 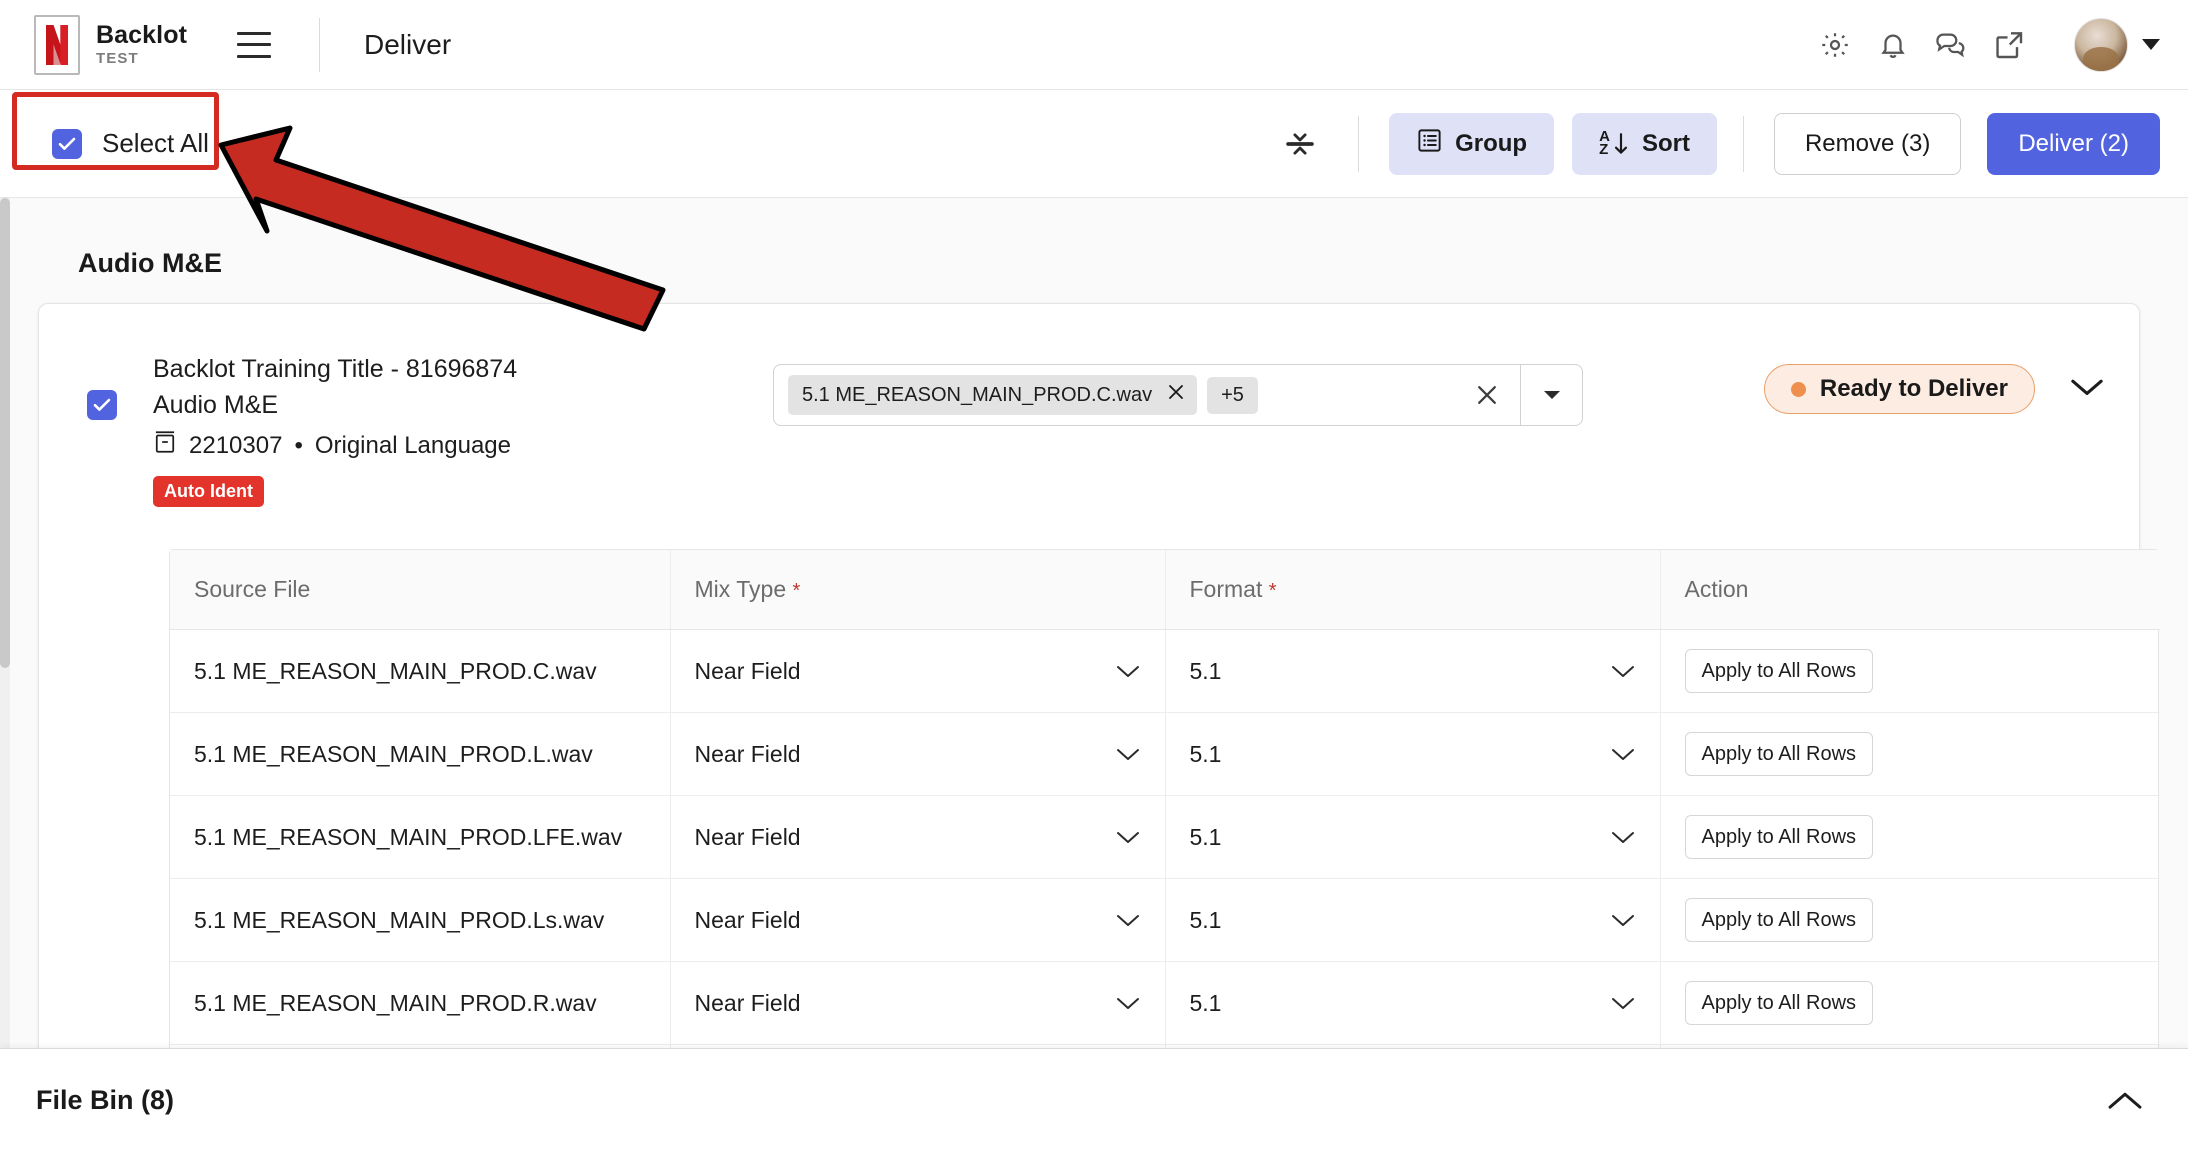 What do you see at coordinates (412, 445) in the screenshot?
I see `card-language: Original Language` at bounding box center [412, 445].